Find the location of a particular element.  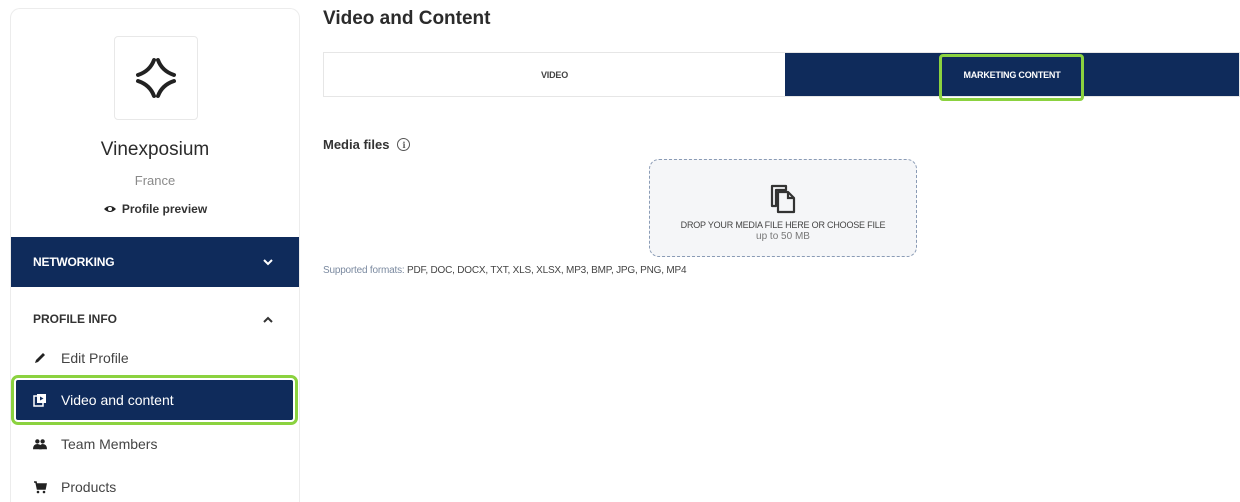

chevron-up-icon is located at coordinates (268, 319).